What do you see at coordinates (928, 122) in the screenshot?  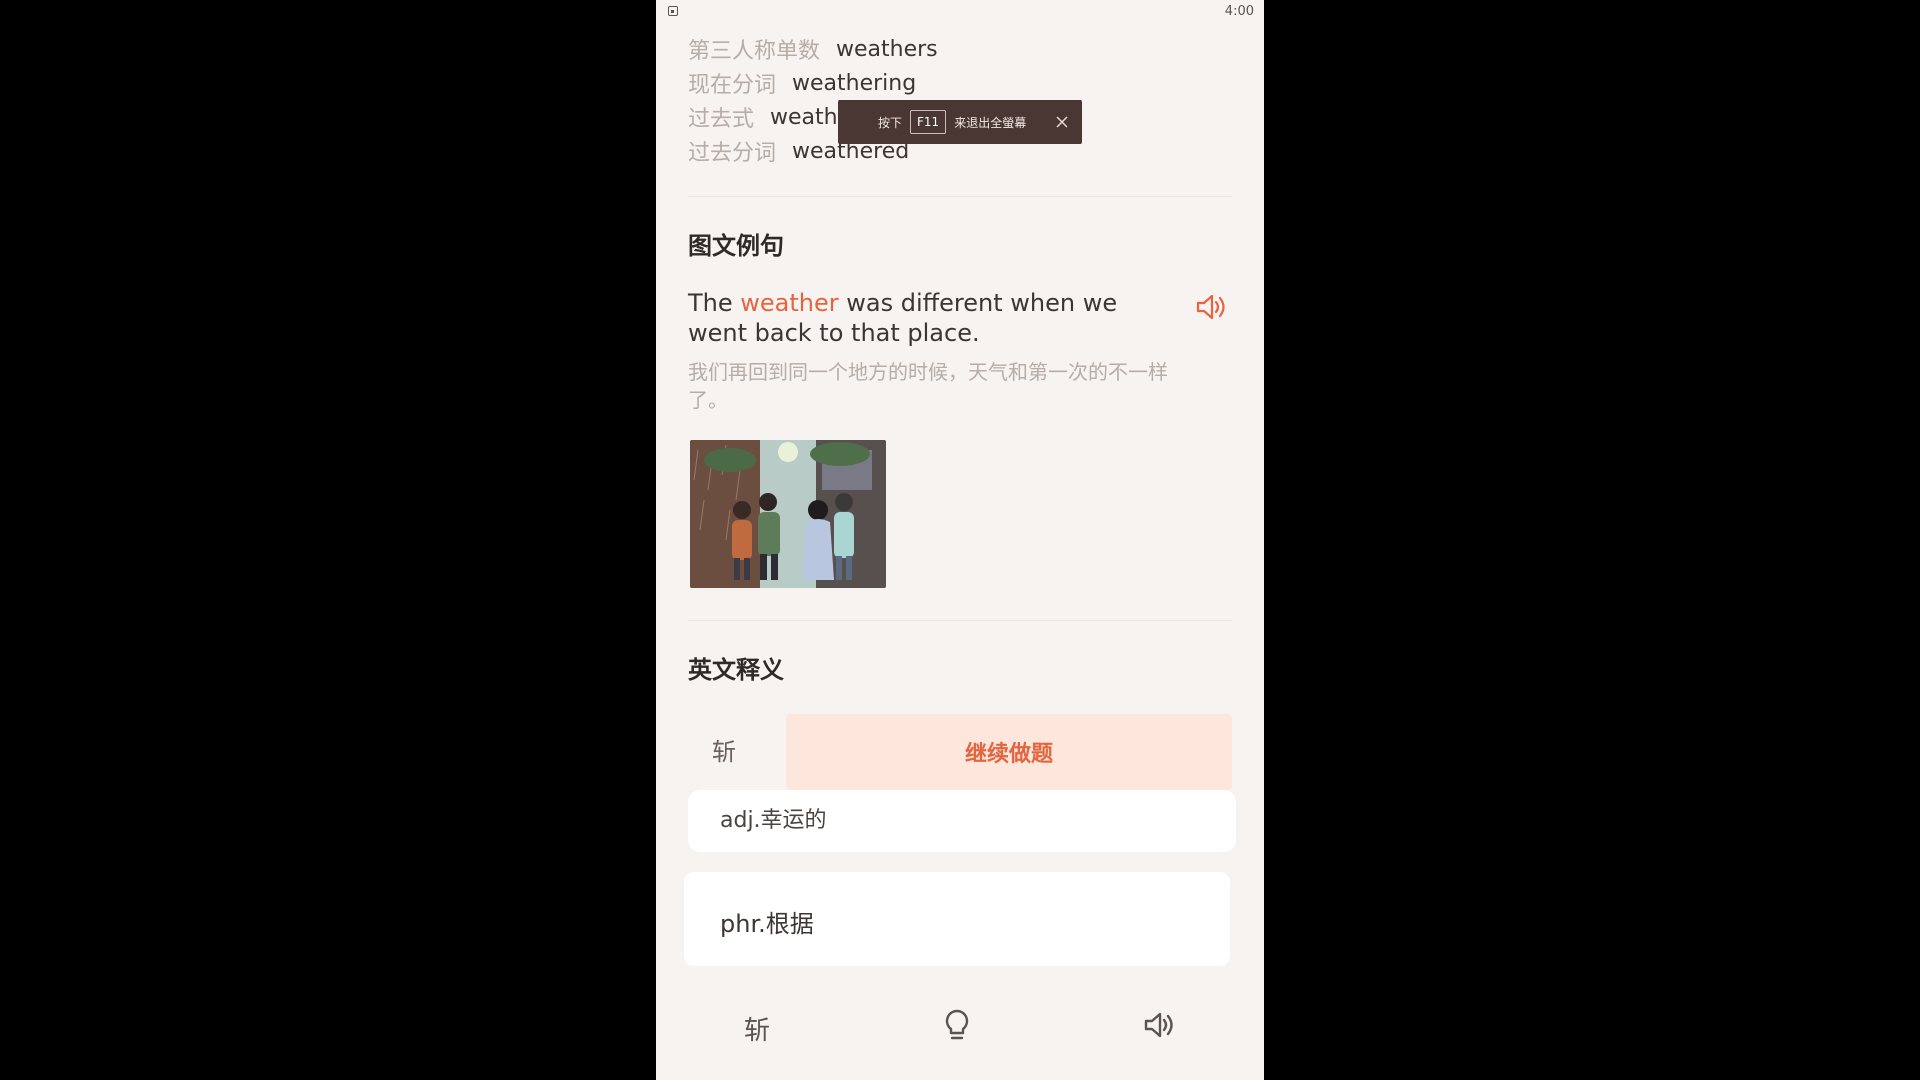 I see `toast-key: F11` at bounding box center [928, 122].